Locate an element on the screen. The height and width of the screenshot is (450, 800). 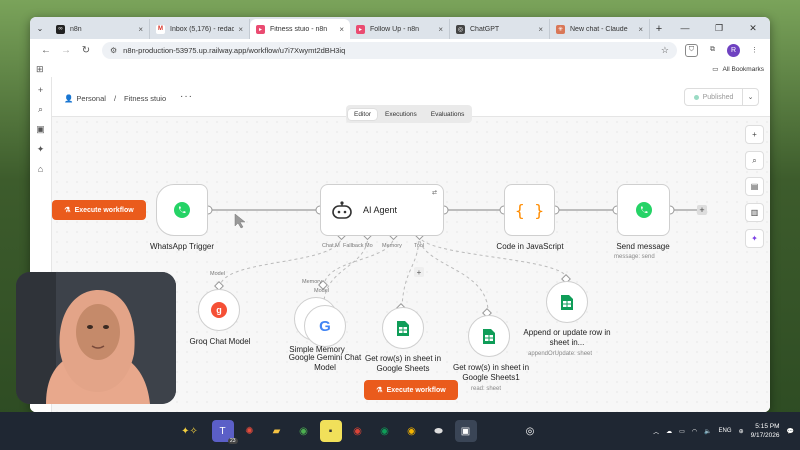
browser-tab-active: ▸ Fitness stuio - n8n × is located at coordinates (300, 29).